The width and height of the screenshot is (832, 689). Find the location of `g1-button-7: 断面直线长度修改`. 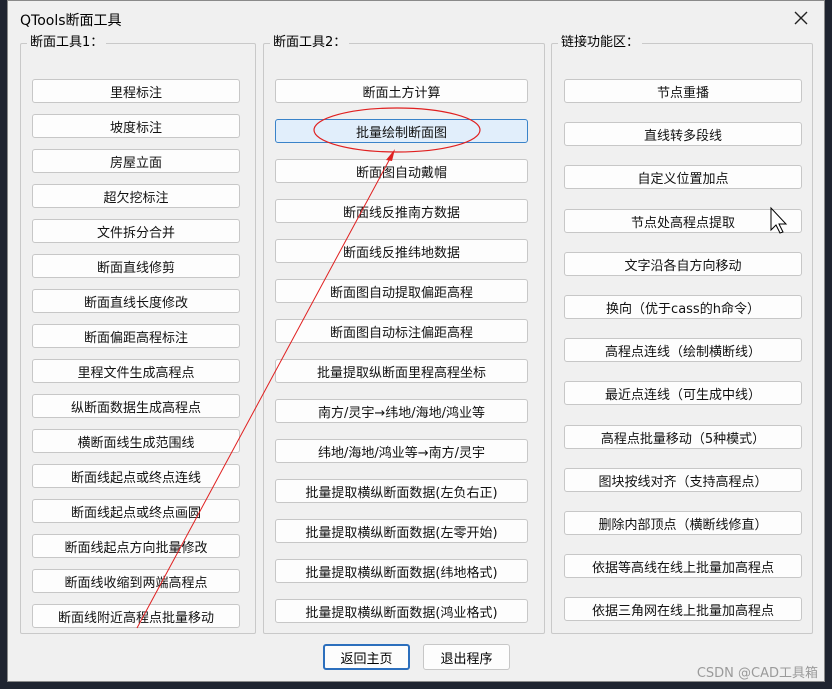

g1-button-7: 断面直线长度修改 is located at coordinates (136, 301).